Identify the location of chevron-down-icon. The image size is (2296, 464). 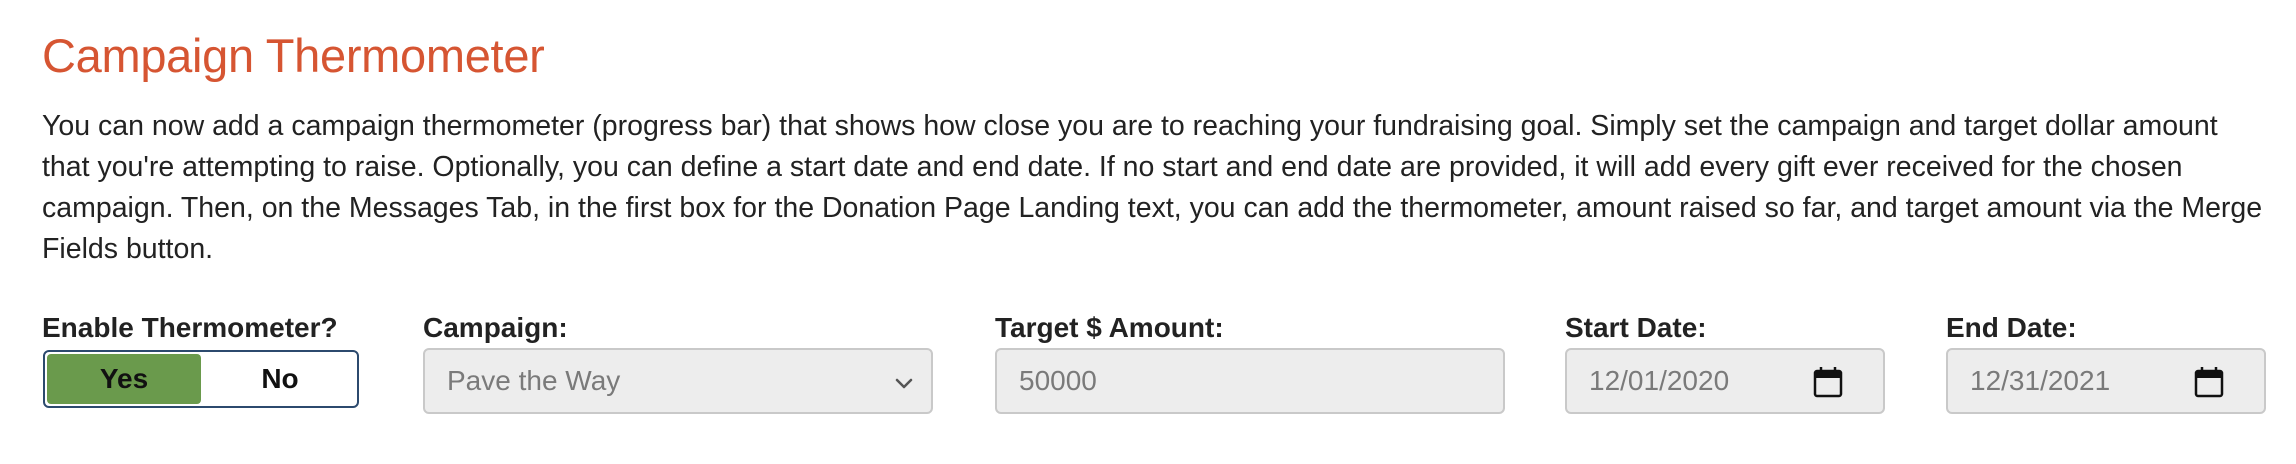
(904, 383).